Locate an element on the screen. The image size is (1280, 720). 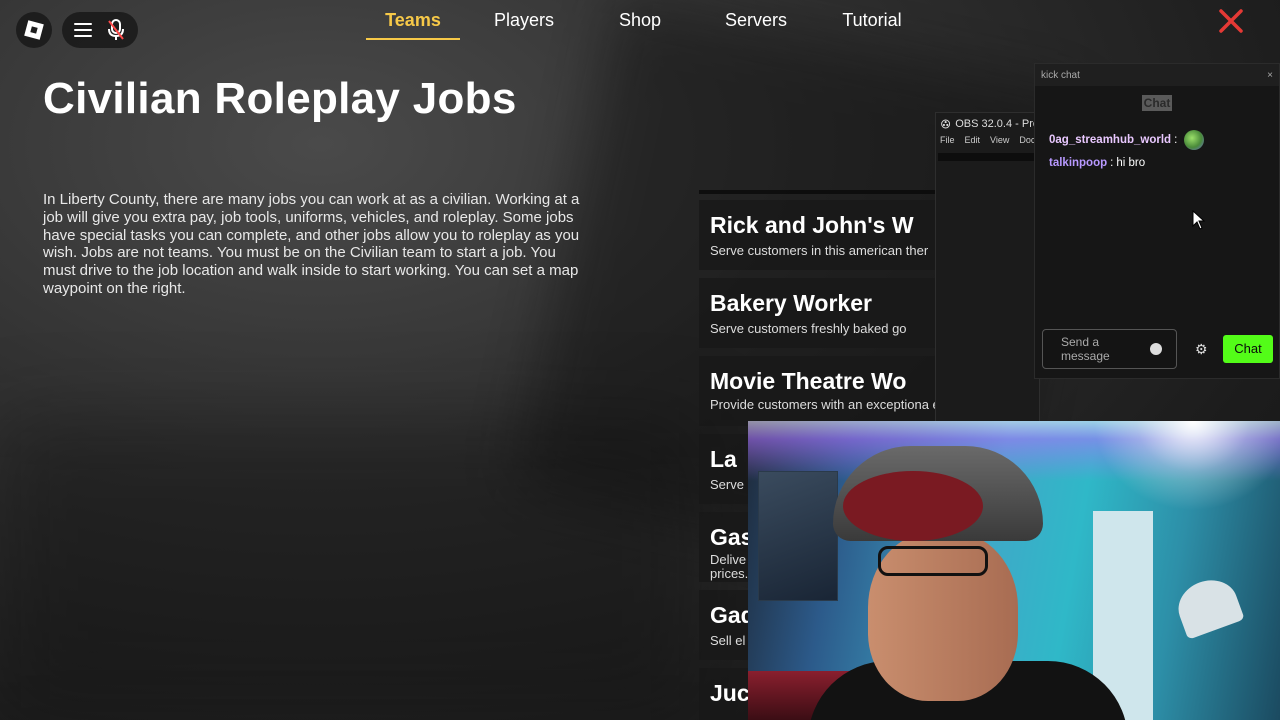
job-title: Bakery Worker is located at coordinates (791, 303).